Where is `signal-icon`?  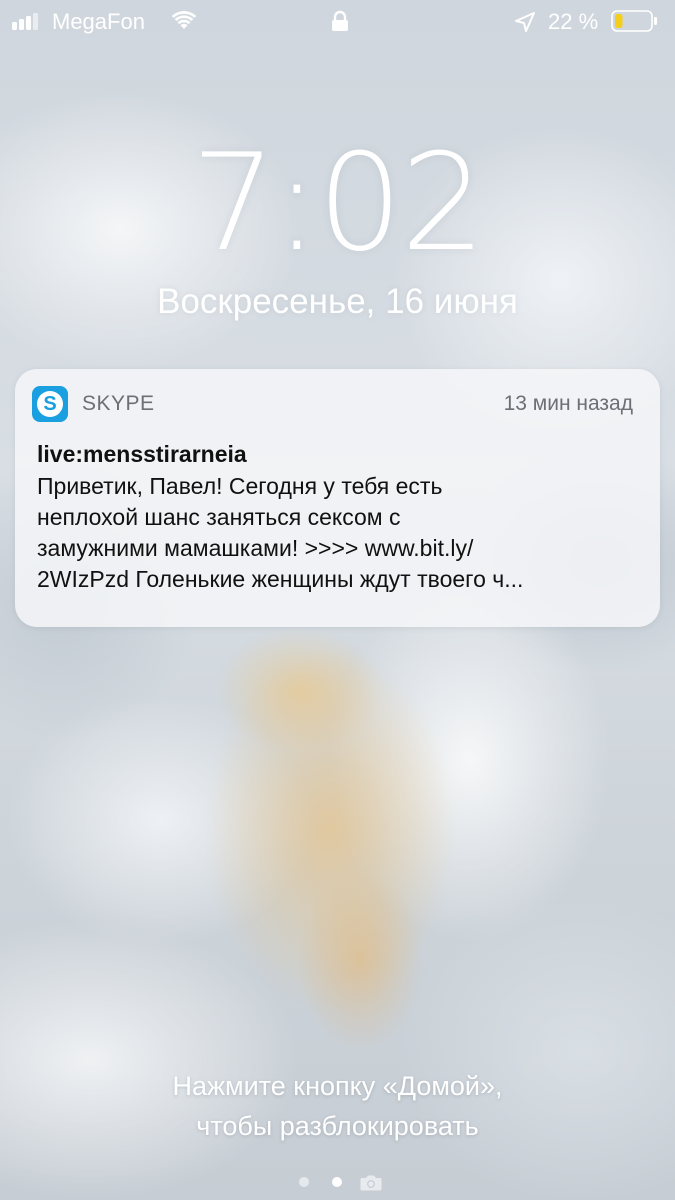 signal-icon is located at coordinates (30, 21).